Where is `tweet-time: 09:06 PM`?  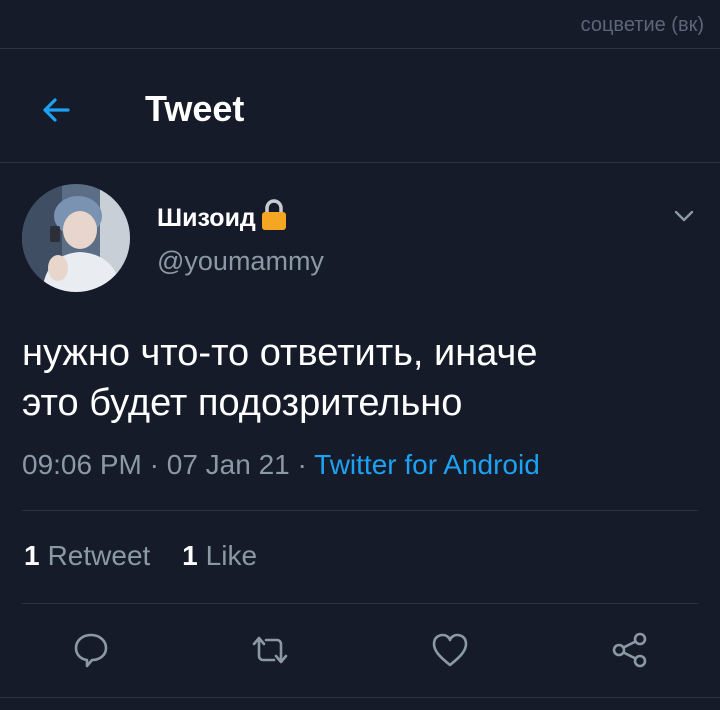 tweet-time: 09:06 PM is located at coordinates (82, 464).